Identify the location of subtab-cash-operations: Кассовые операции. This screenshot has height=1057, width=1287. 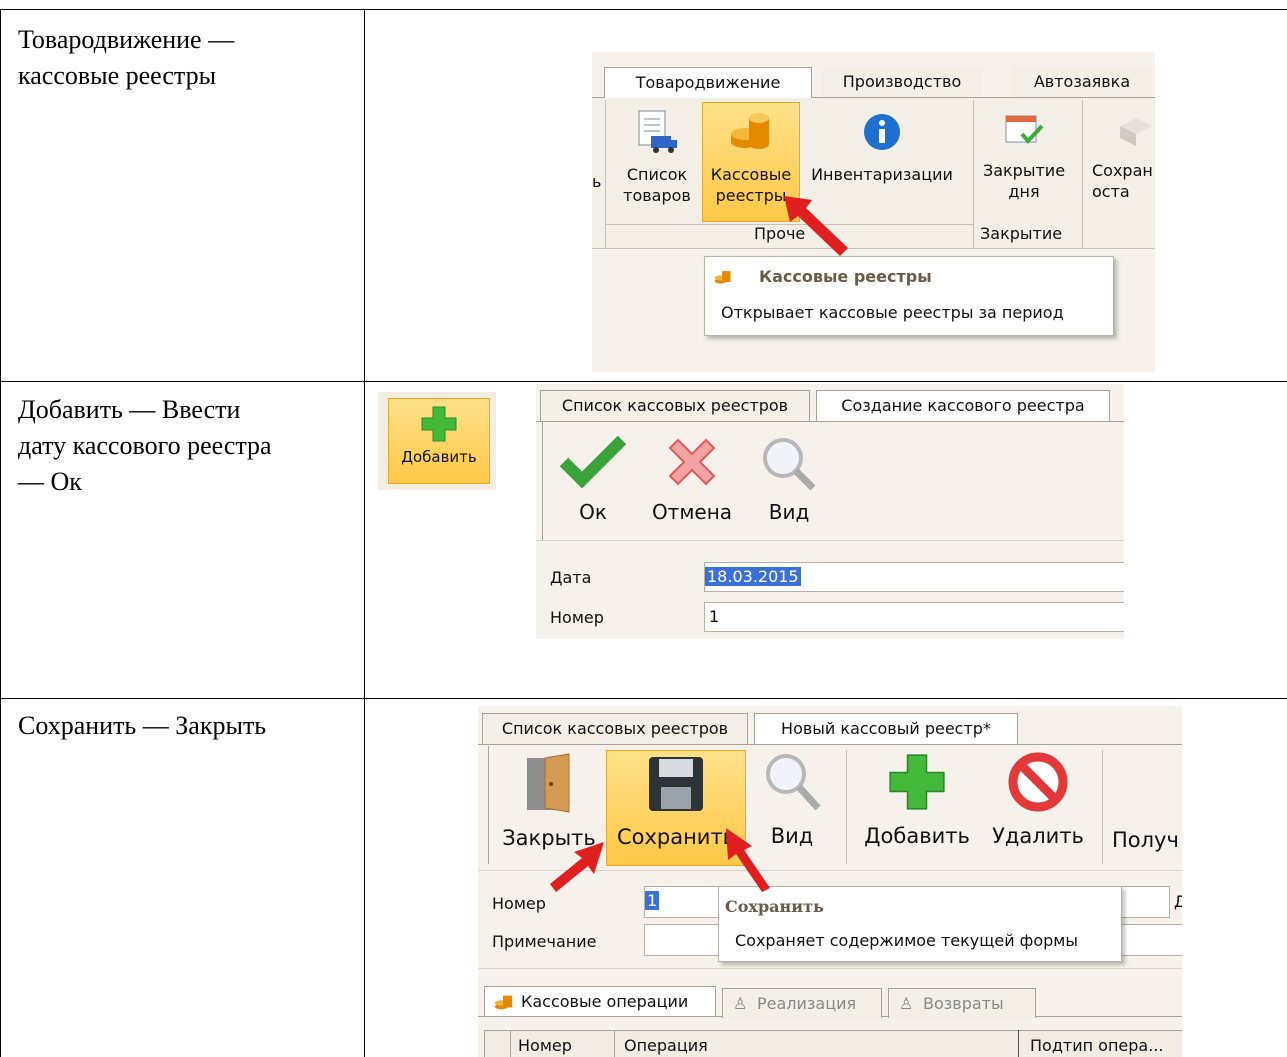
(600, 1001).